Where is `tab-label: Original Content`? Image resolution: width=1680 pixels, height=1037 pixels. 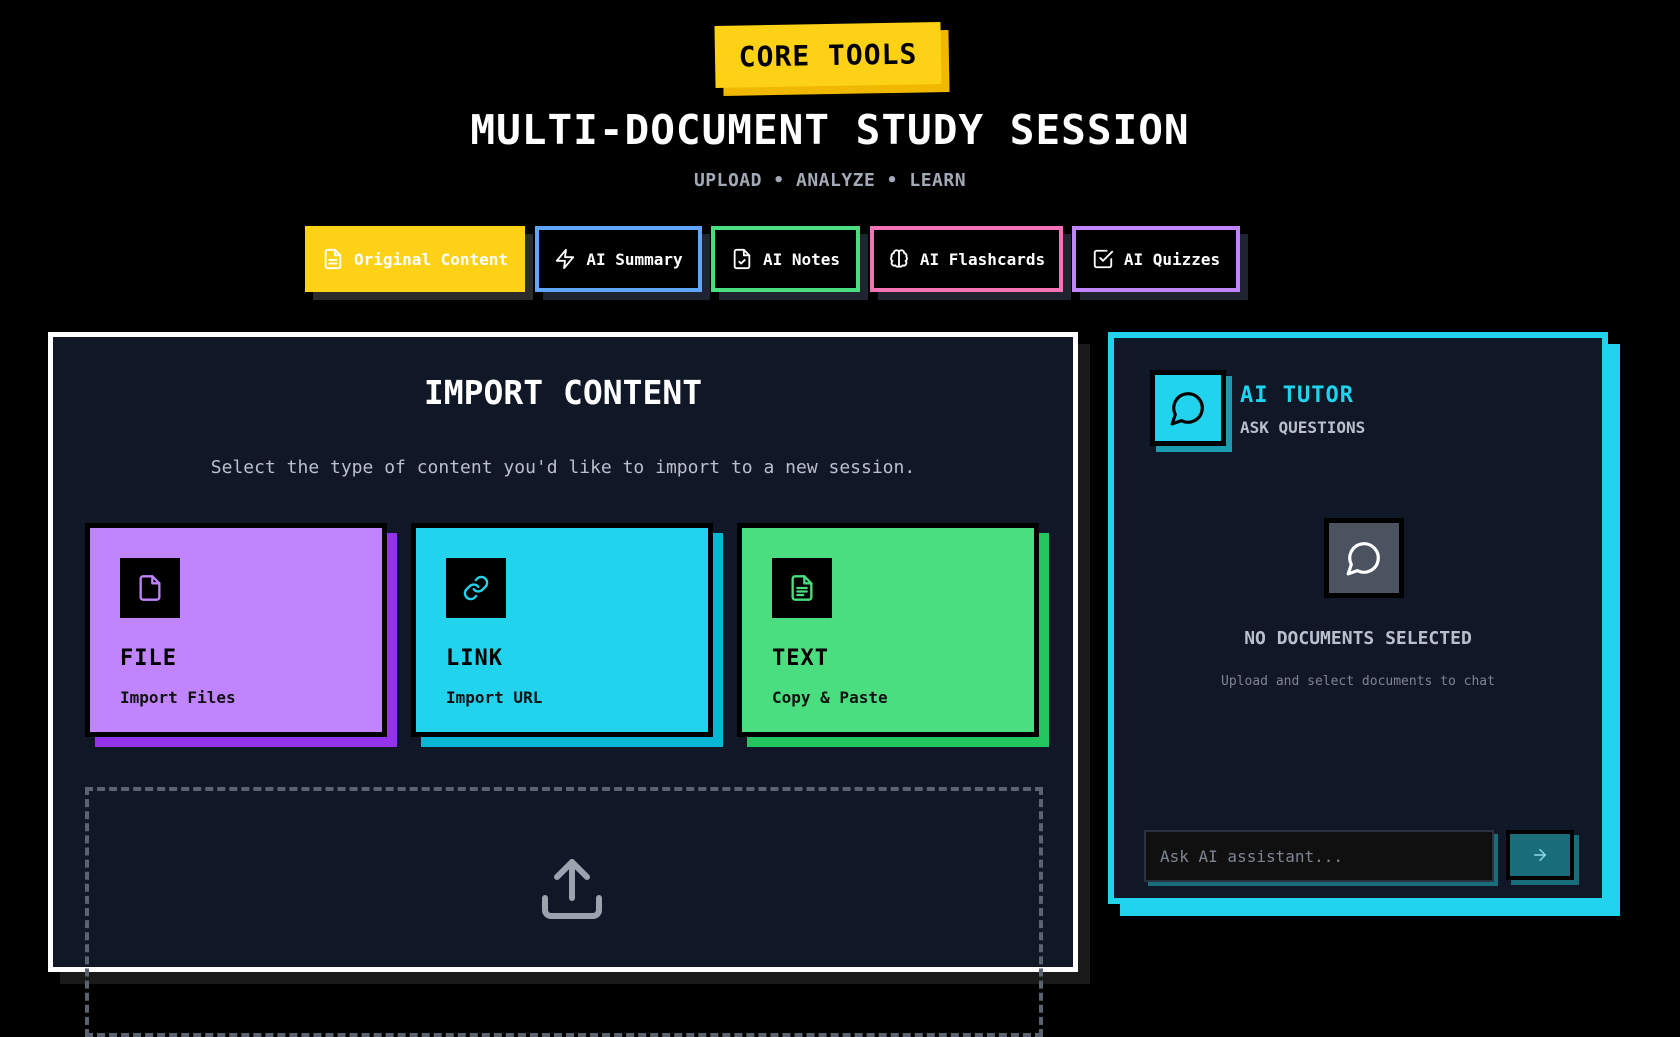 tab-label: Original Content is located at coordinates (431, 259).